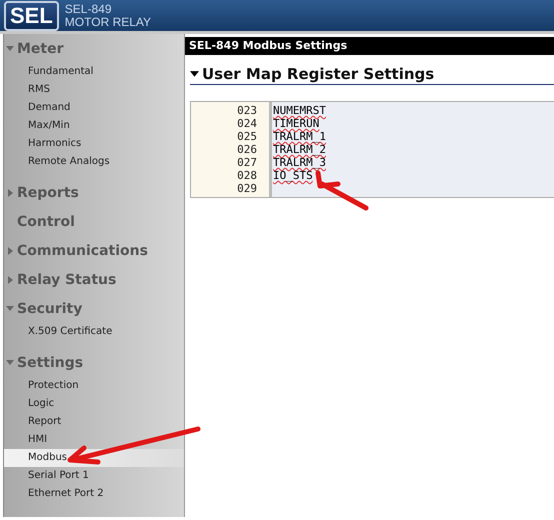  Describe the element at coordinates (369, 46) in the screenshot. I see `page-title-bar: SEL-849 Modbus Settings` at that location.